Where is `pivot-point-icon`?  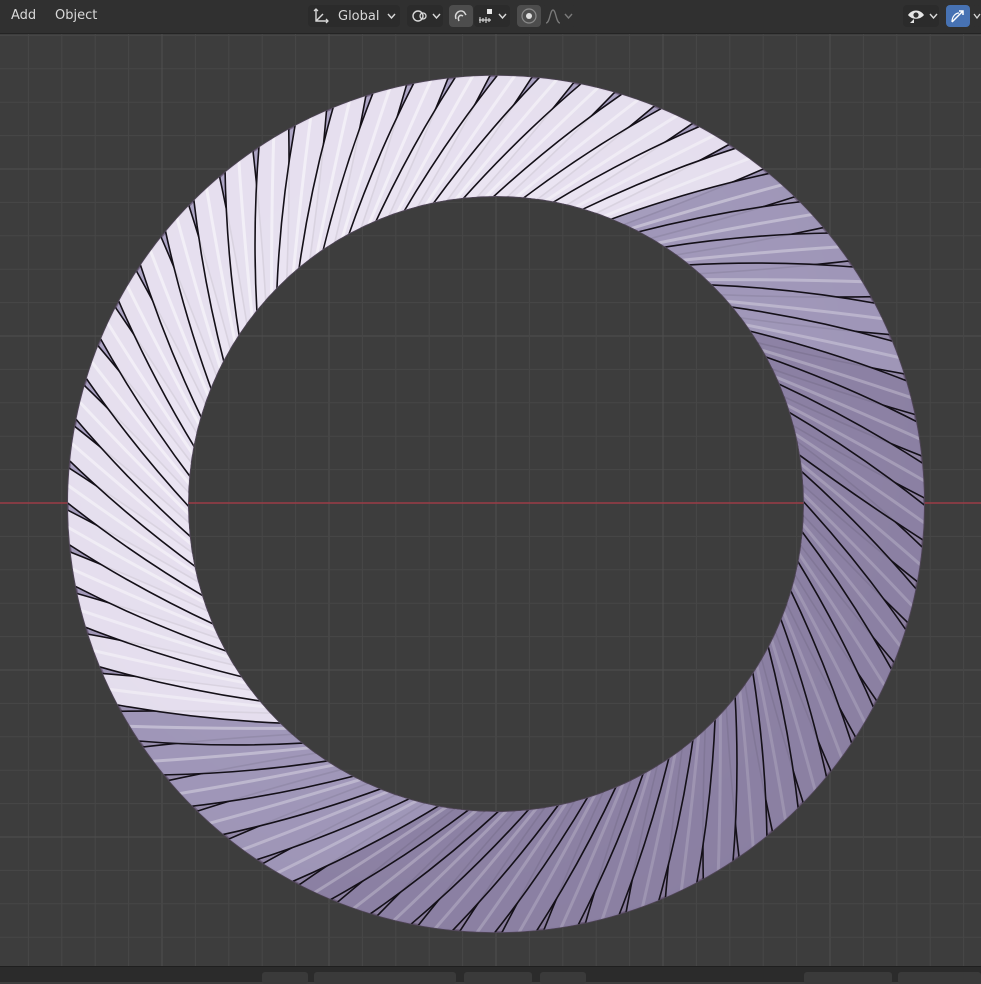 pivot-point-icon is located at coordinates (420, 16).